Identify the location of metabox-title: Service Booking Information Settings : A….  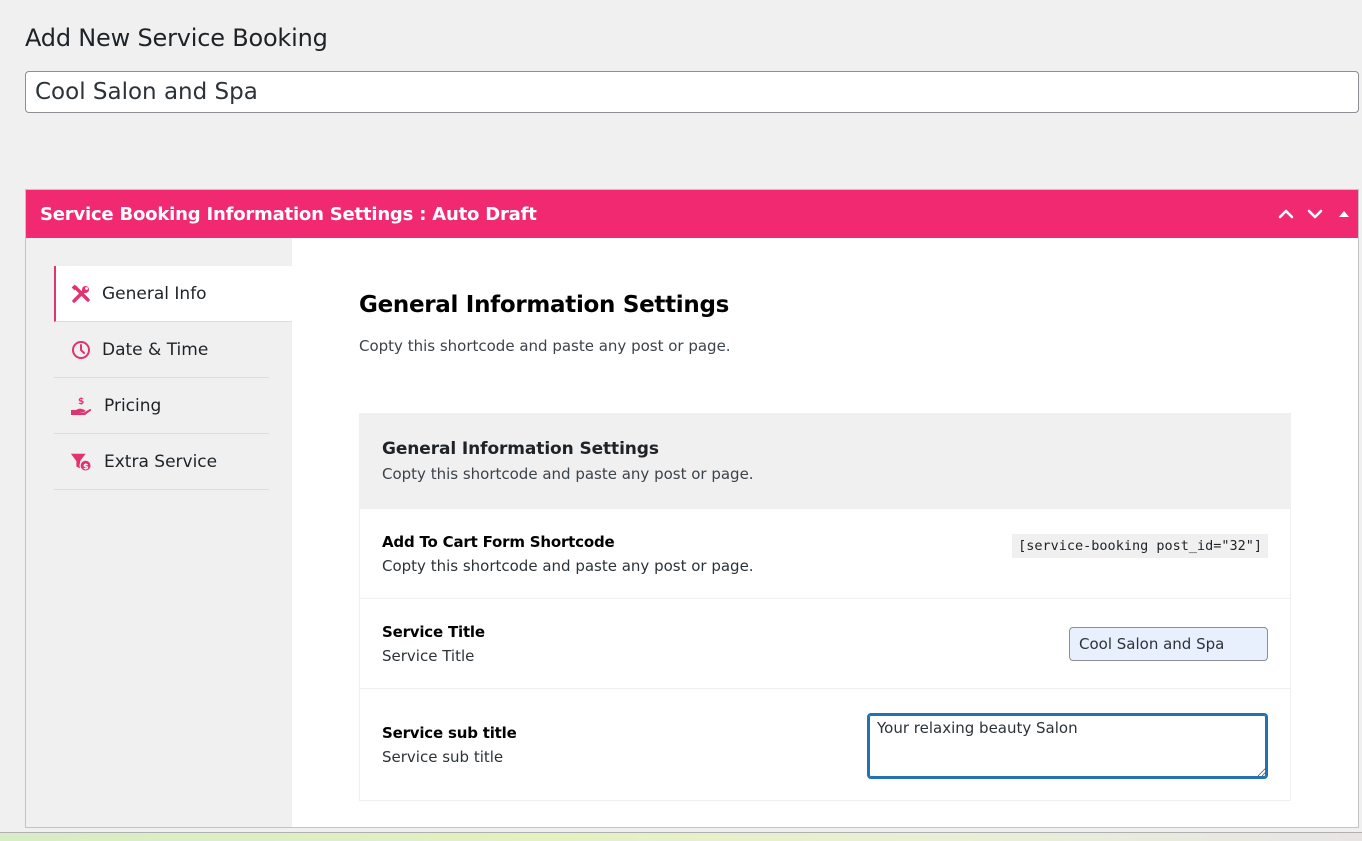
(288, 214).